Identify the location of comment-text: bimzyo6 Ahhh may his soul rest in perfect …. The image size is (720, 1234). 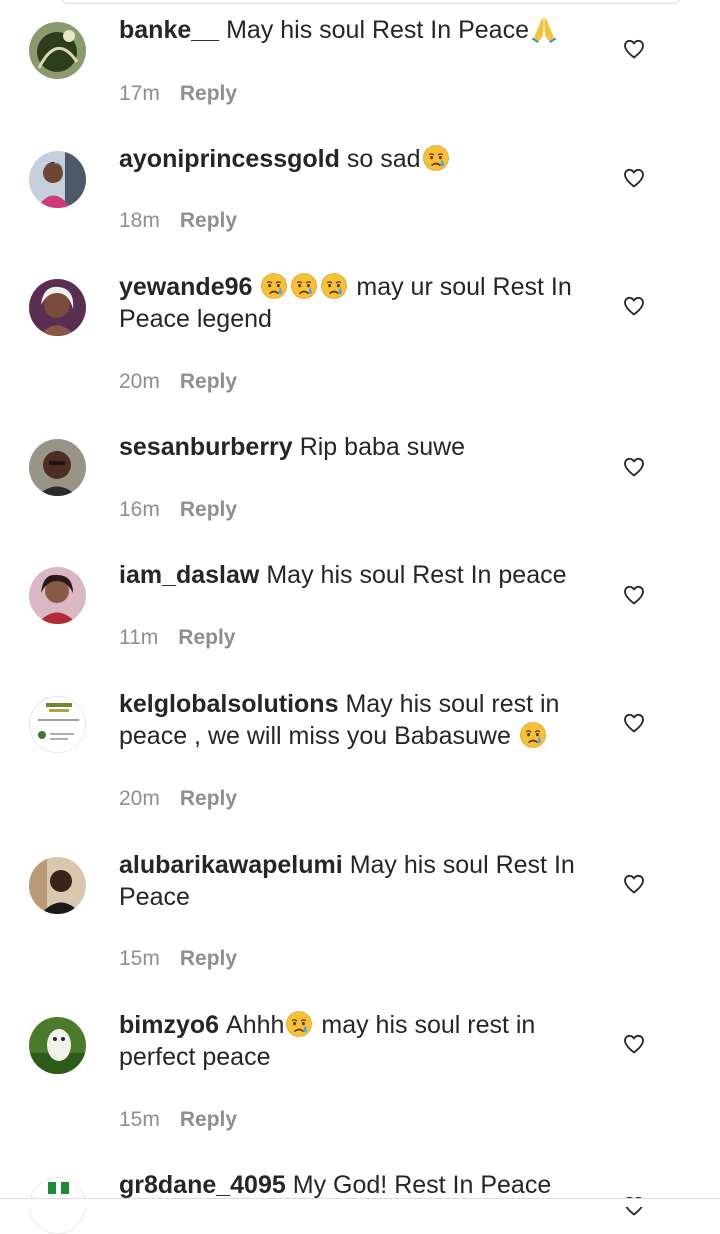
(354, 1041).